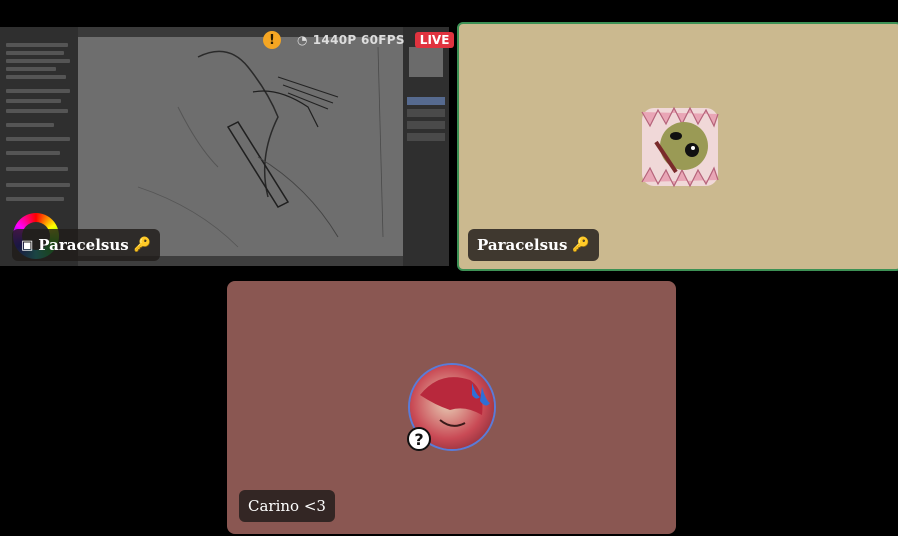  What do you see at coordinates (419, 439) in the screenshot?
I see `question-icon: ?` at bounding box center [419, 439].